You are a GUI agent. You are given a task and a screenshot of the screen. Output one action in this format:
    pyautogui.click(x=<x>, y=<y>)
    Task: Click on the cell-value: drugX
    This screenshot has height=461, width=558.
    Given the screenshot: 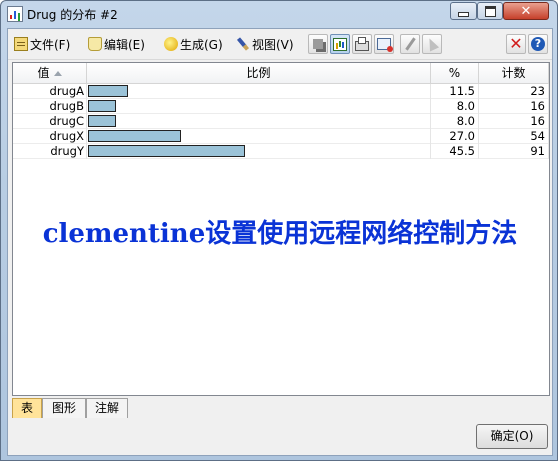 What is the action you would take?
    pyautogui.click(x=50, y=136)
    